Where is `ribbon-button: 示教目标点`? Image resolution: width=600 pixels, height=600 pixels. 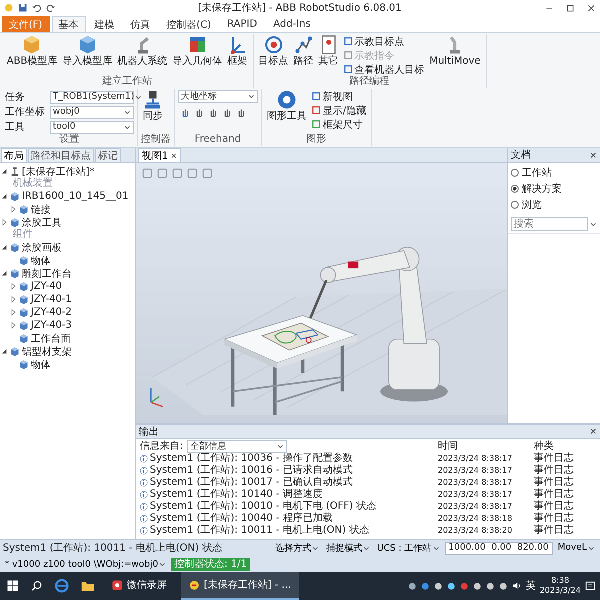 ribbon-button: 示教目标点 is located at coordinates (384, 41).